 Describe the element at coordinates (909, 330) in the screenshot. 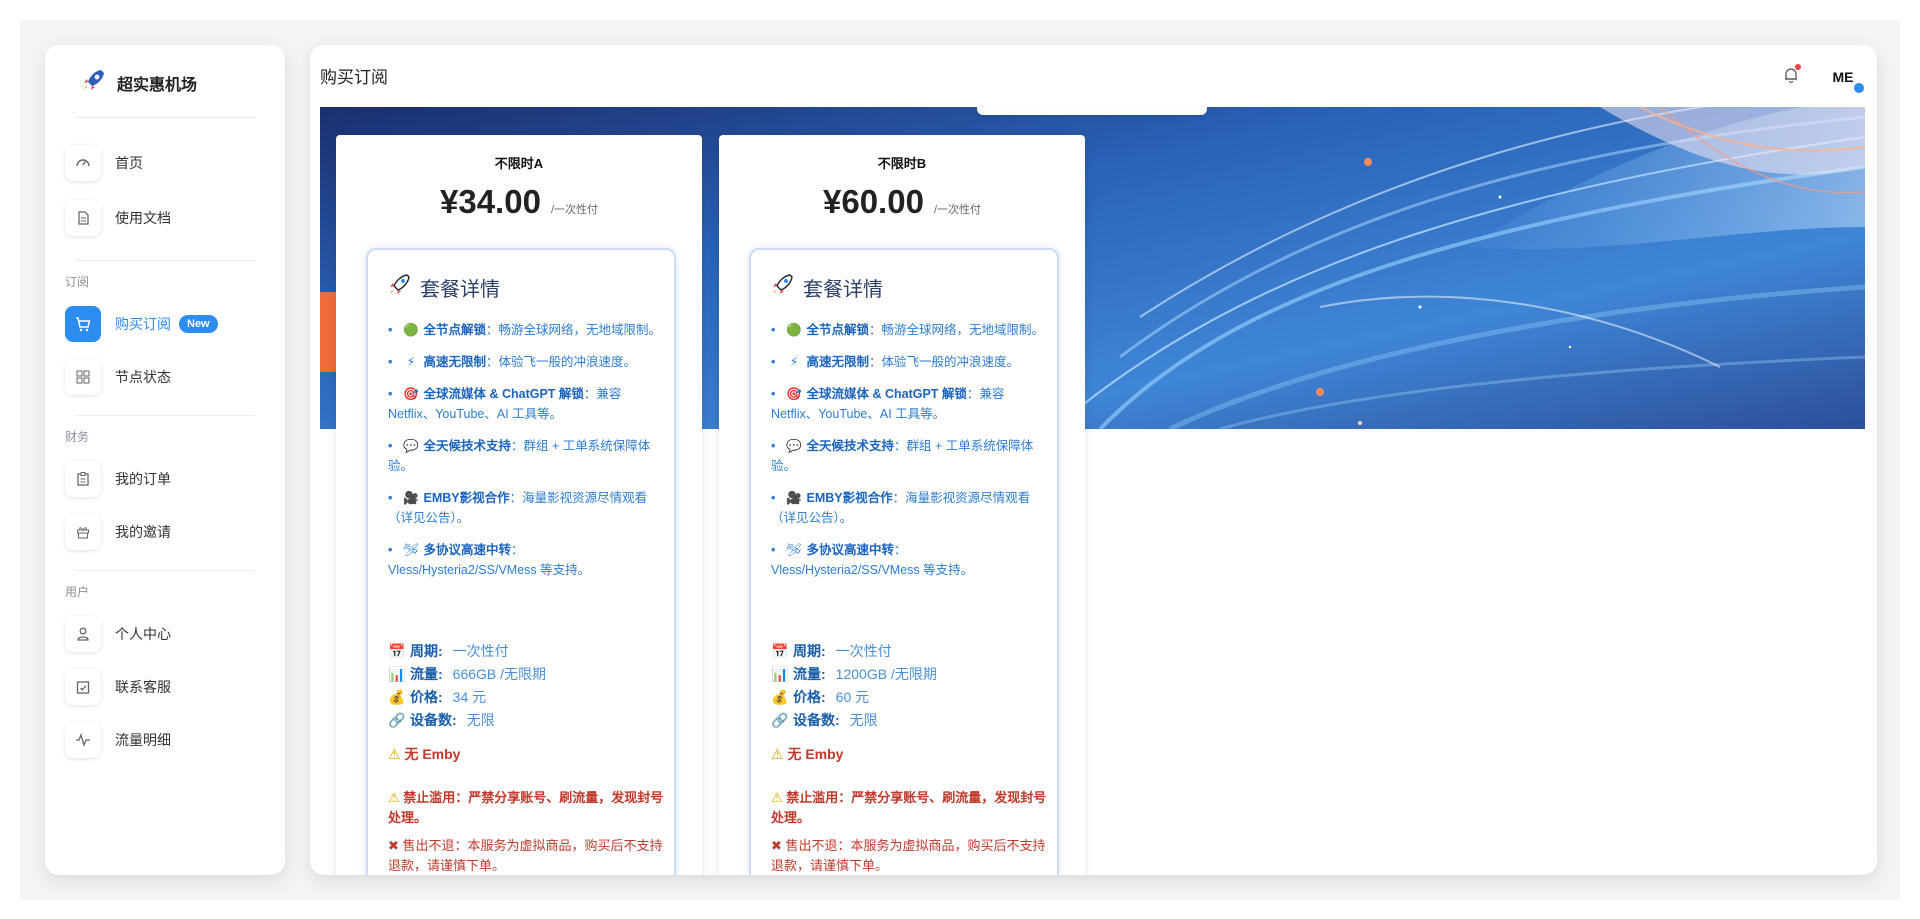

I see `list-item: • 🟢 全节点解锁：畅游全球网络，无地域限制。` at that location.